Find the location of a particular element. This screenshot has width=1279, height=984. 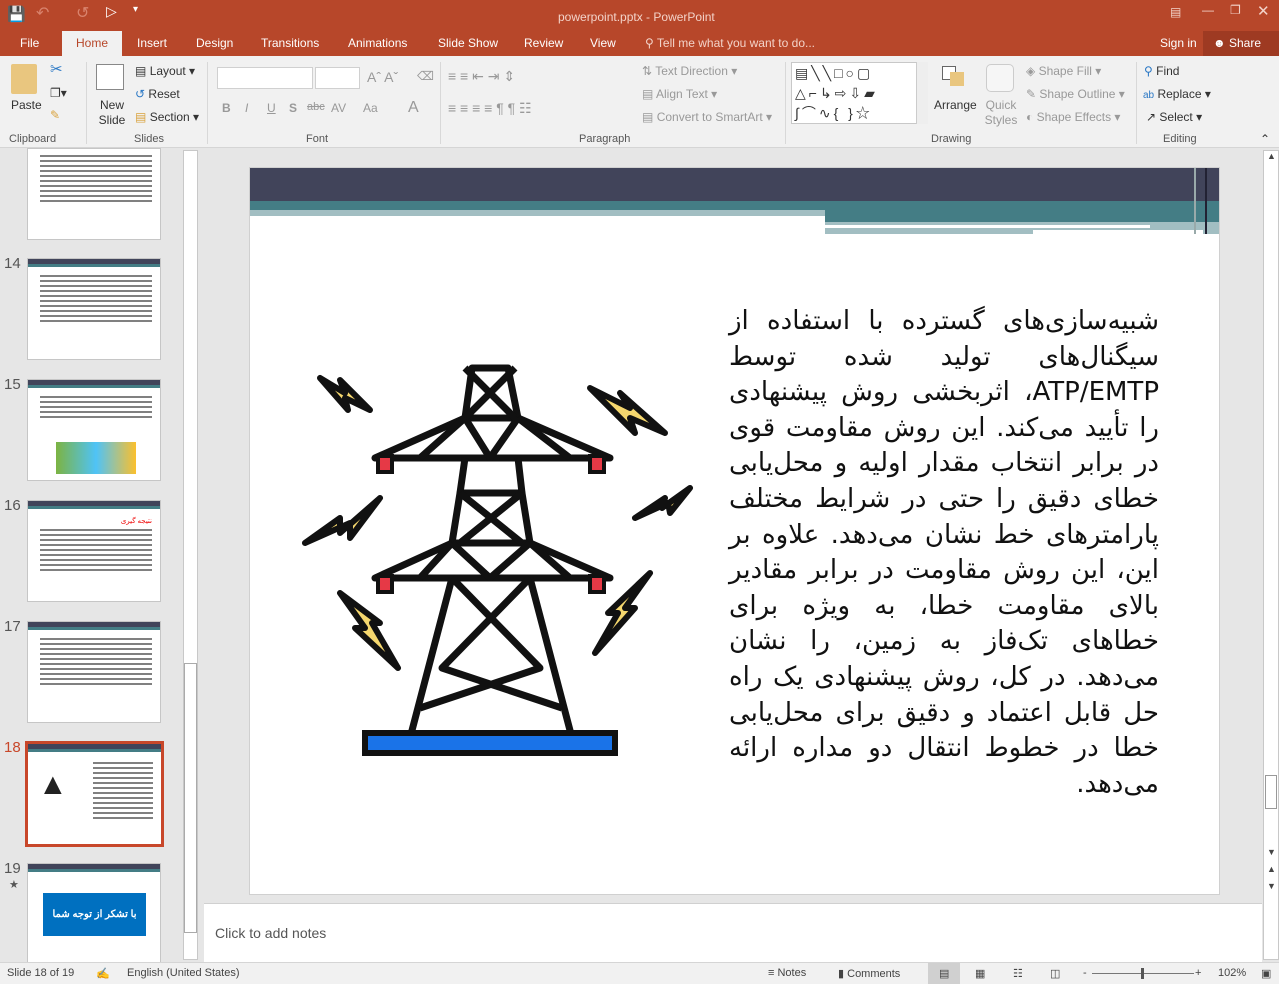

section-button: ▤ Section ▾ is located at coordinates (167, 117).